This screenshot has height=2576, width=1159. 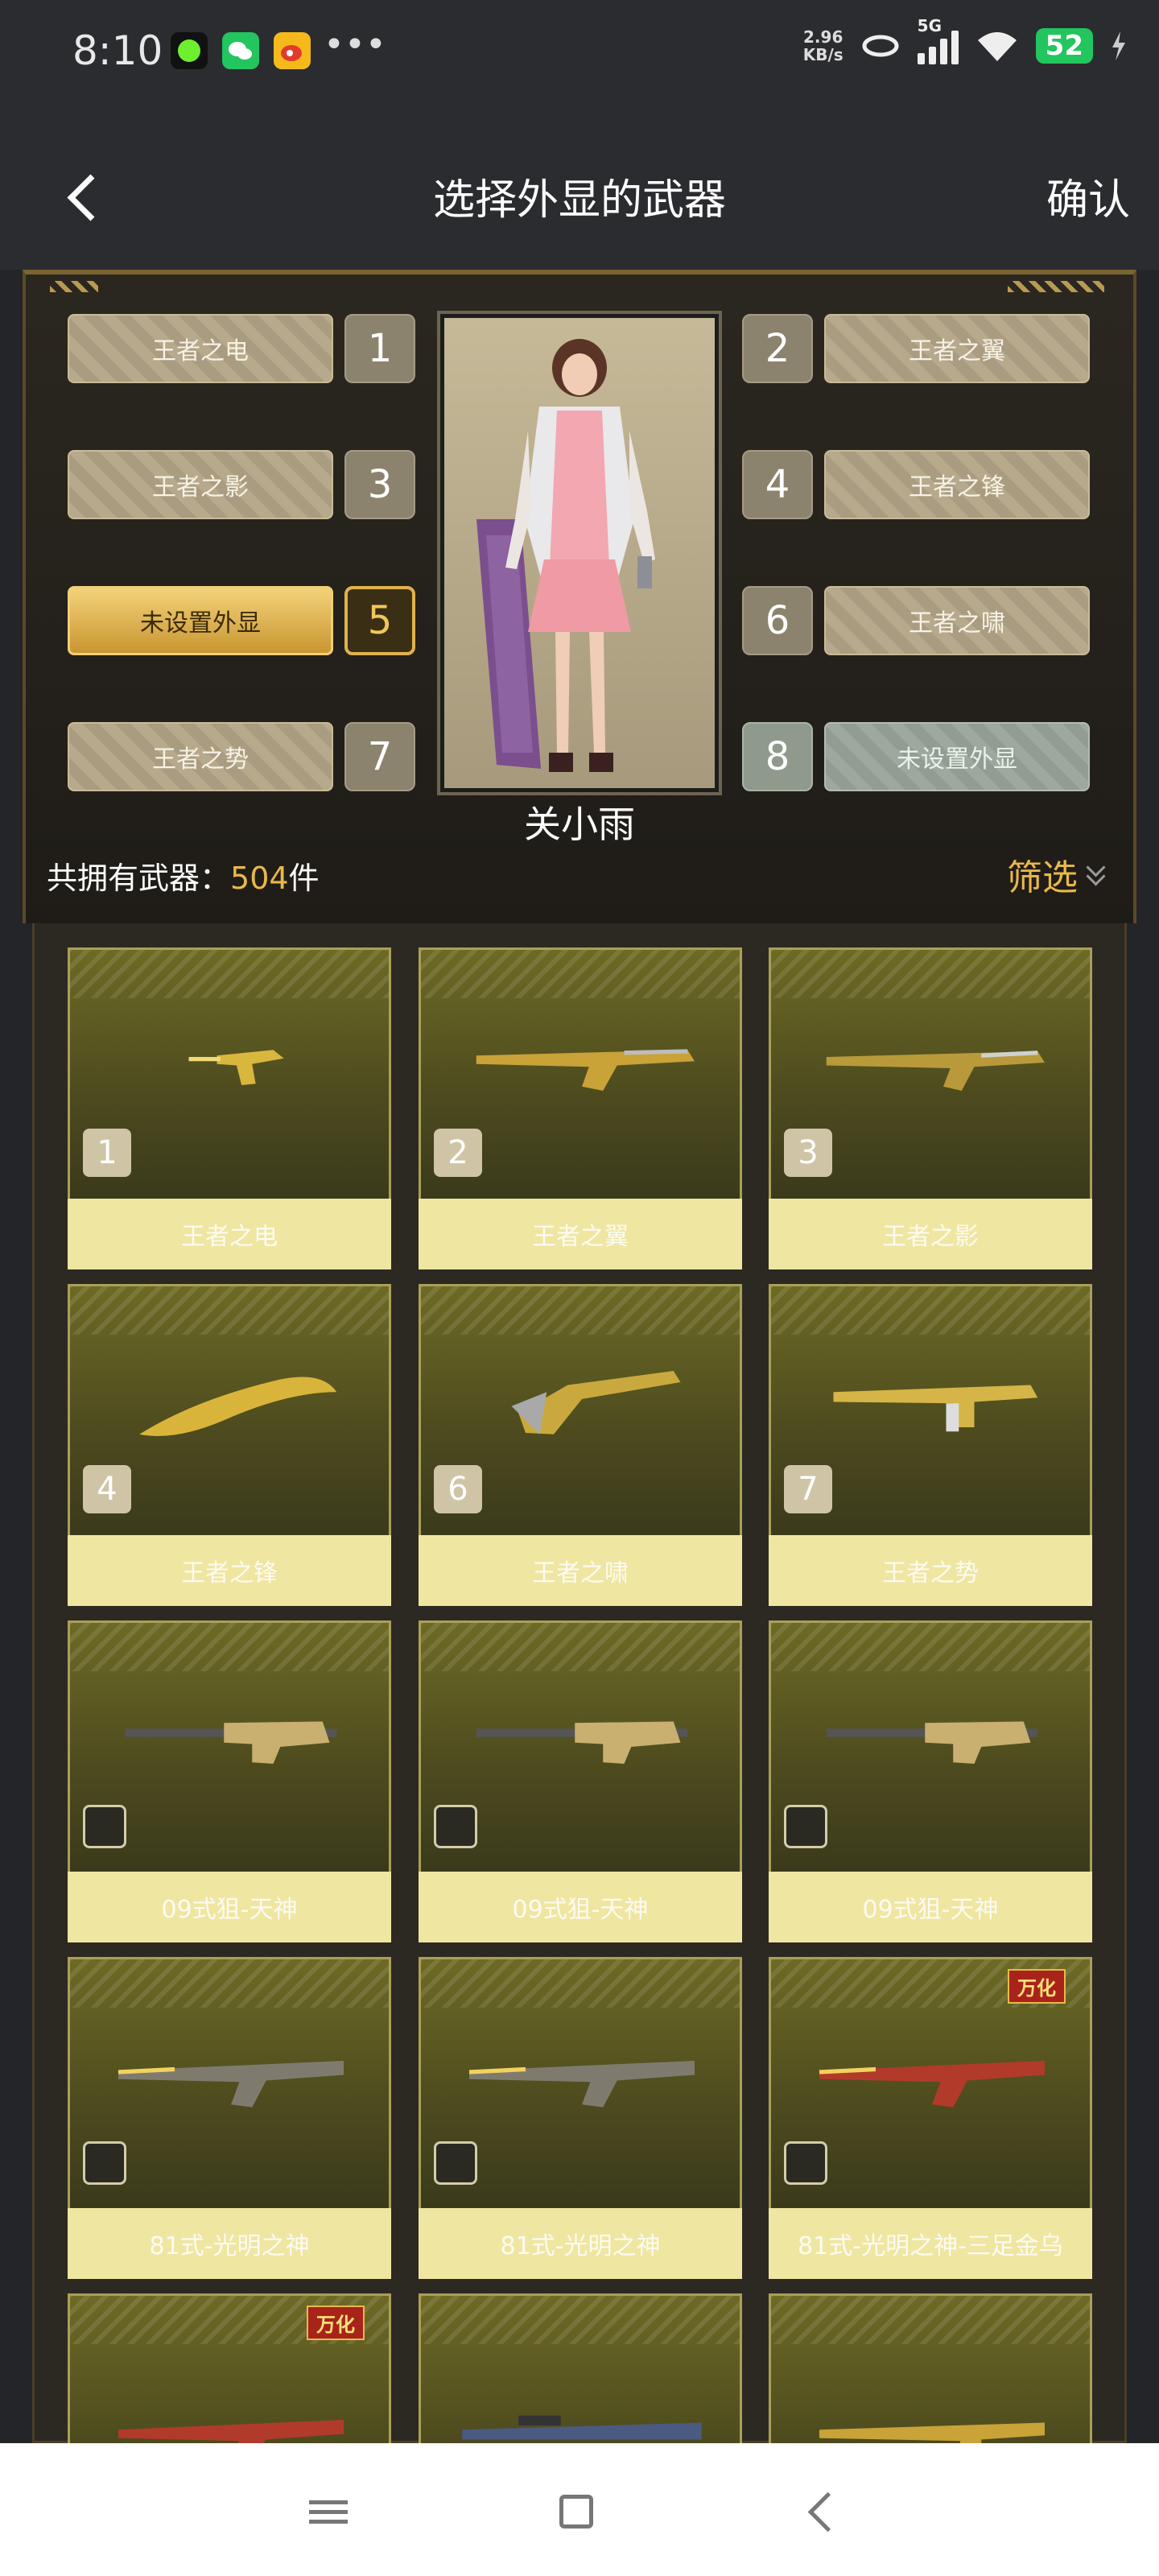 I want to click on app-header: 选择外显的武器 确认, so click(x=579, y=195).